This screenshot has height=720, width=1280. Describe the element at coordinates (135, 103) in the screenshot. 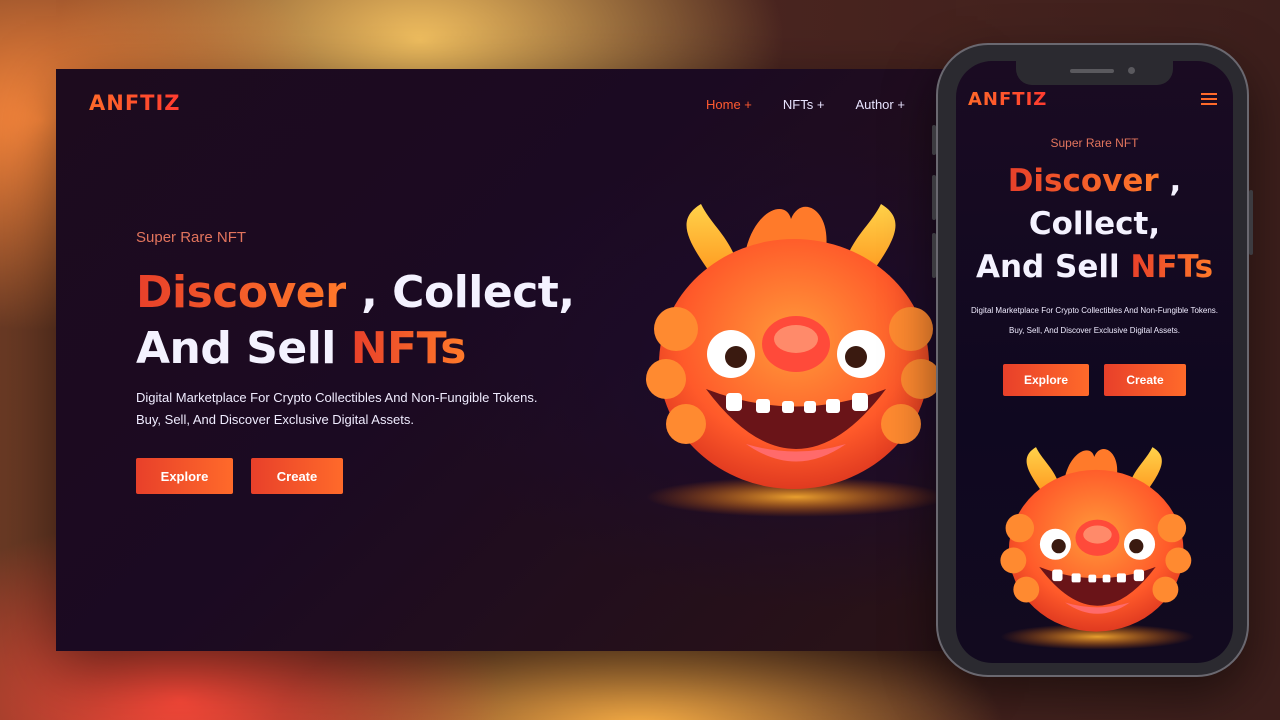

I see `brand-logo: ANFTIZ` at that location.